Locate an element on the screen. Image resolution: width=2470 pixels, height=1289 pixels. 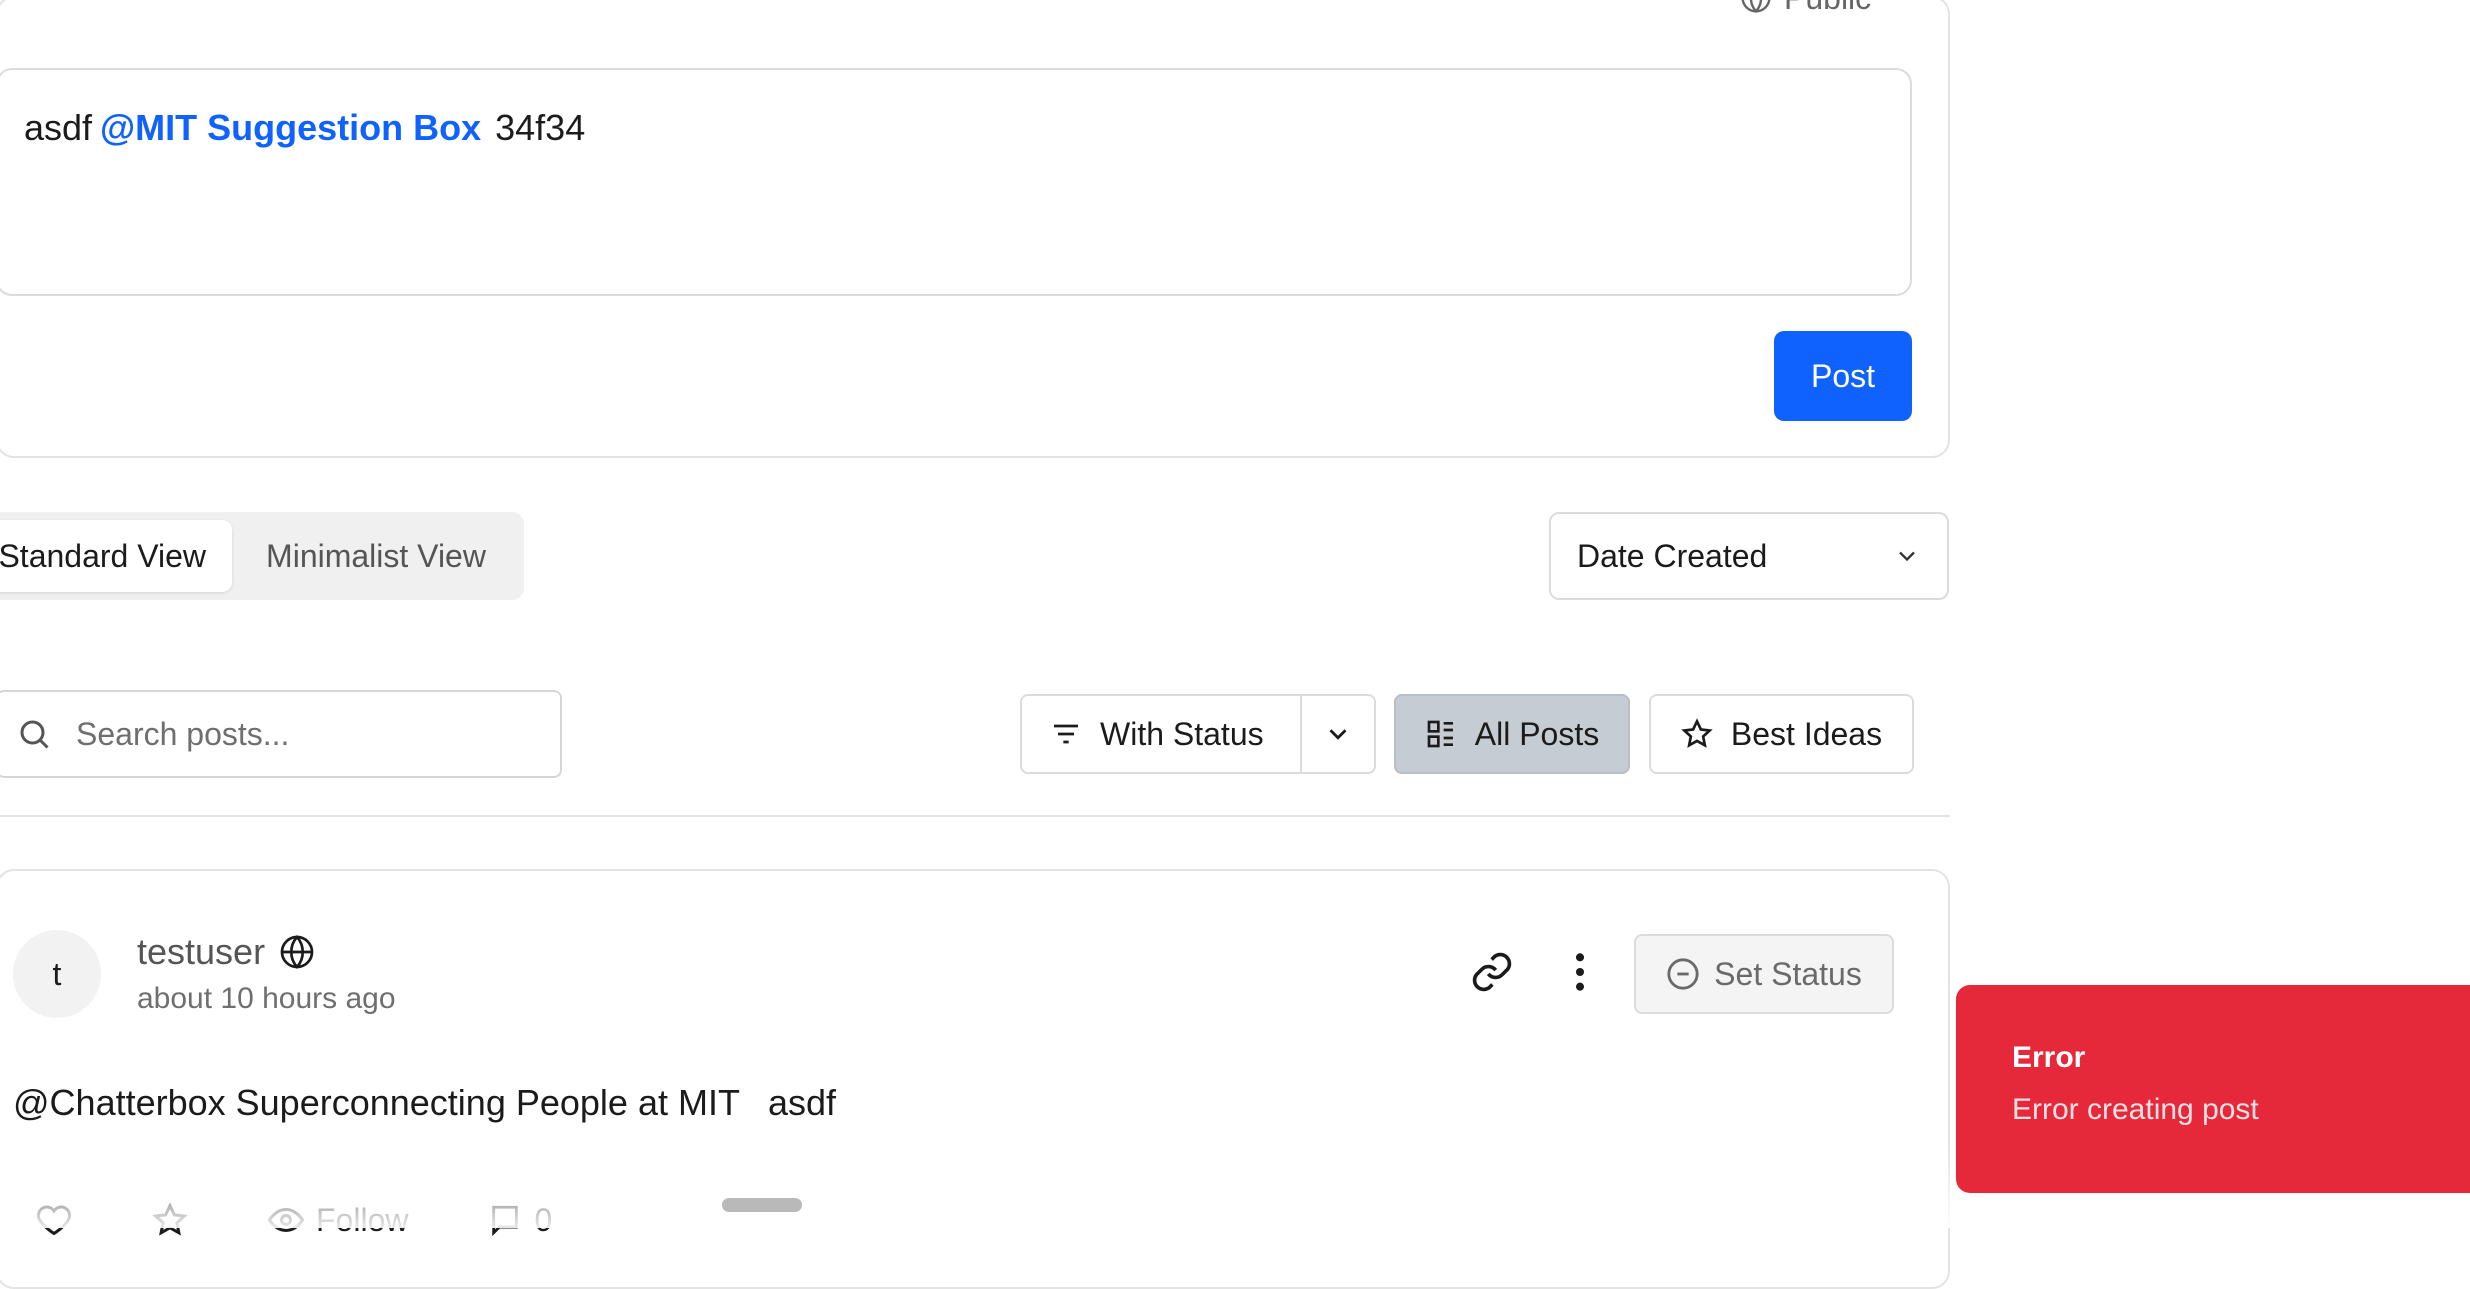
comment-icon is located at coordinates (505, 1221).